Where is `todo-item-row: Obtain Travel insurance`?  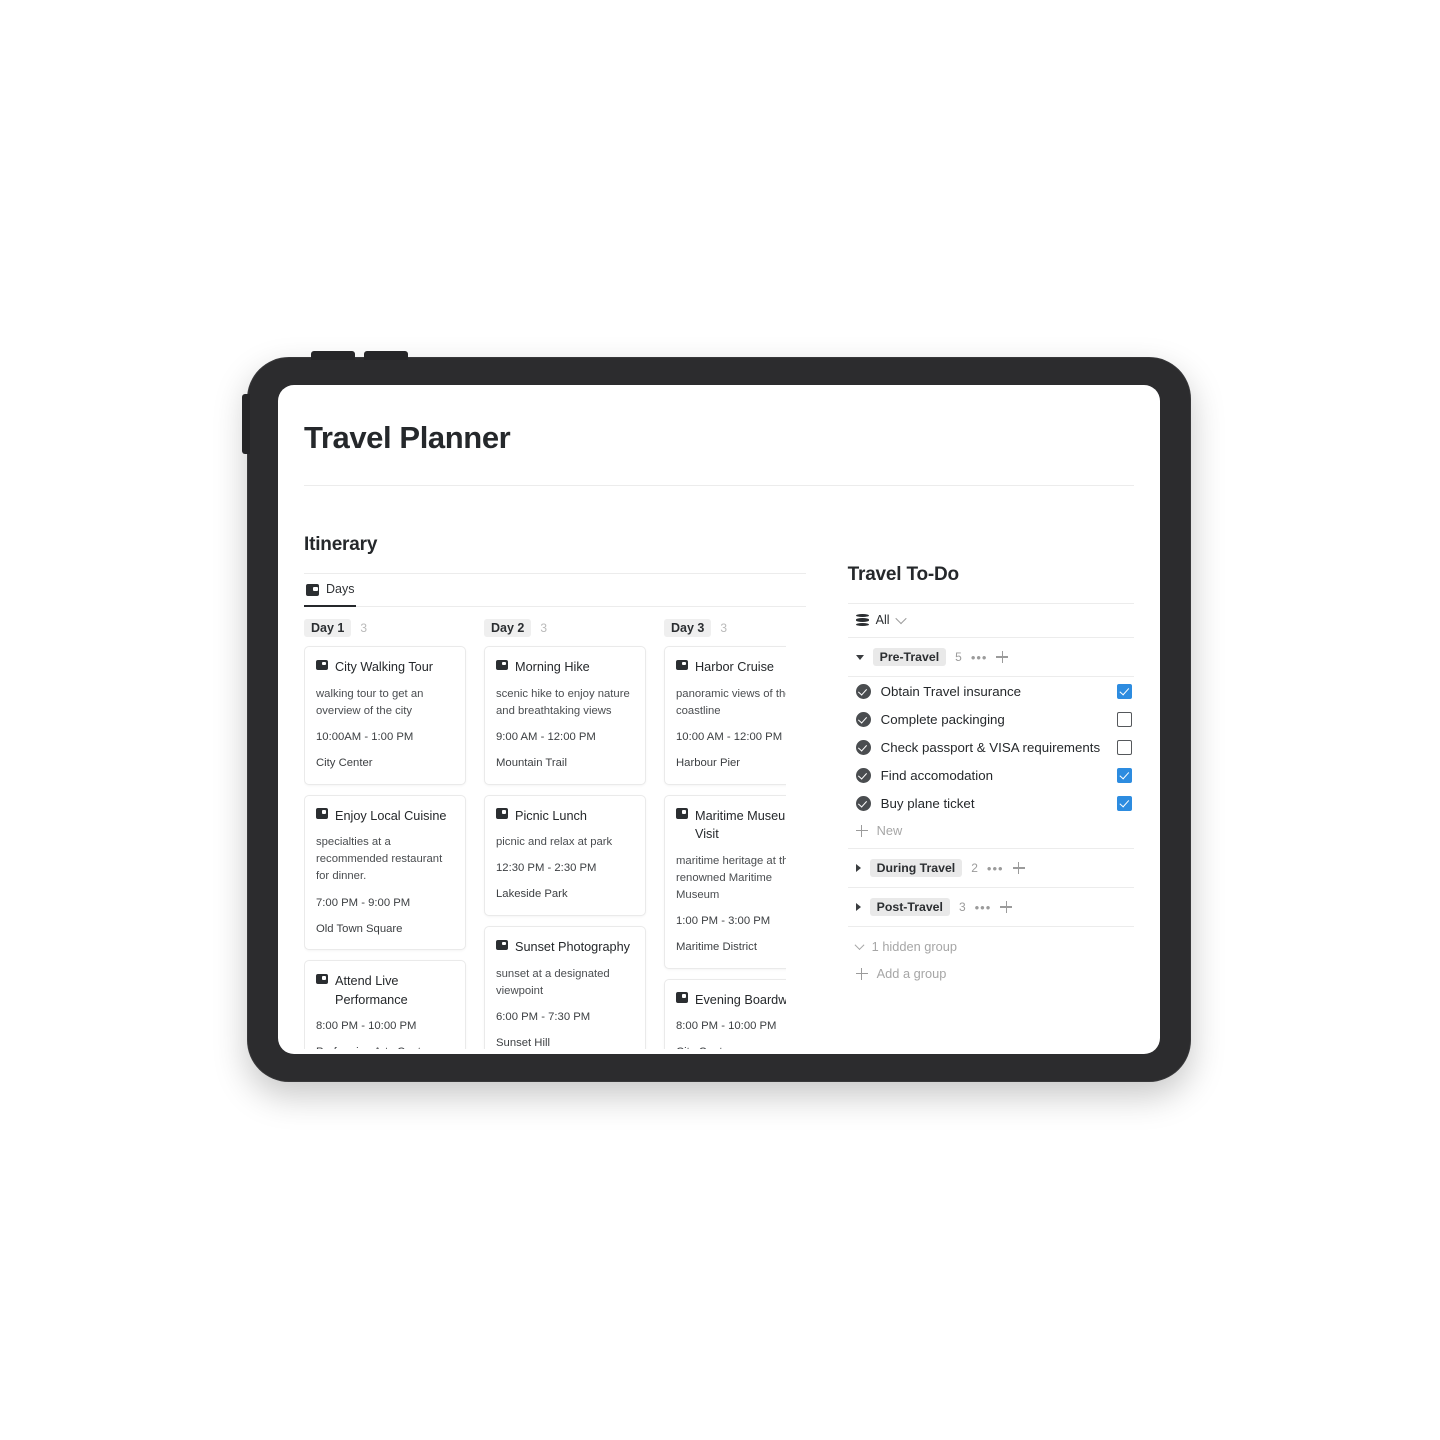
todo-item-row: Obtain Travel insurance is located at coordinates (991, 691).